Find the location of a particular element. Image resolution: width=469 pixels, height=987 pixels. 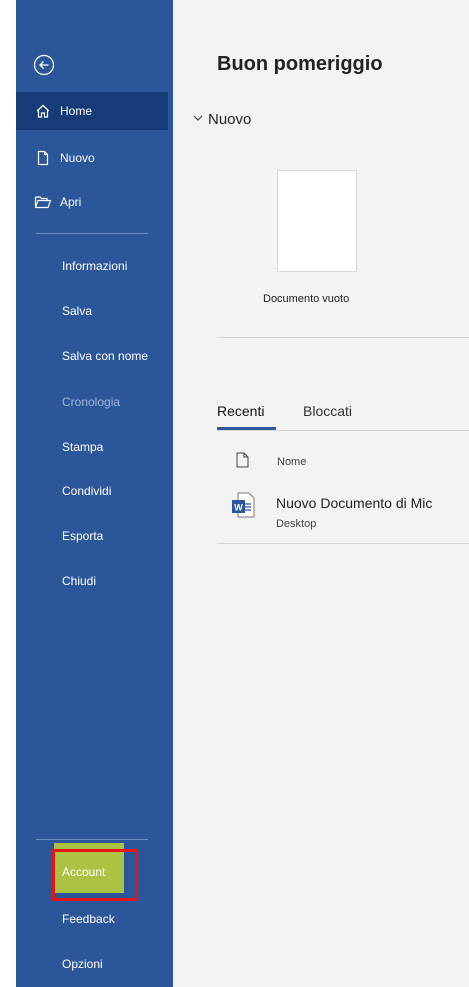

recent-file-location: Desktop is located at coordinates (296, 524).